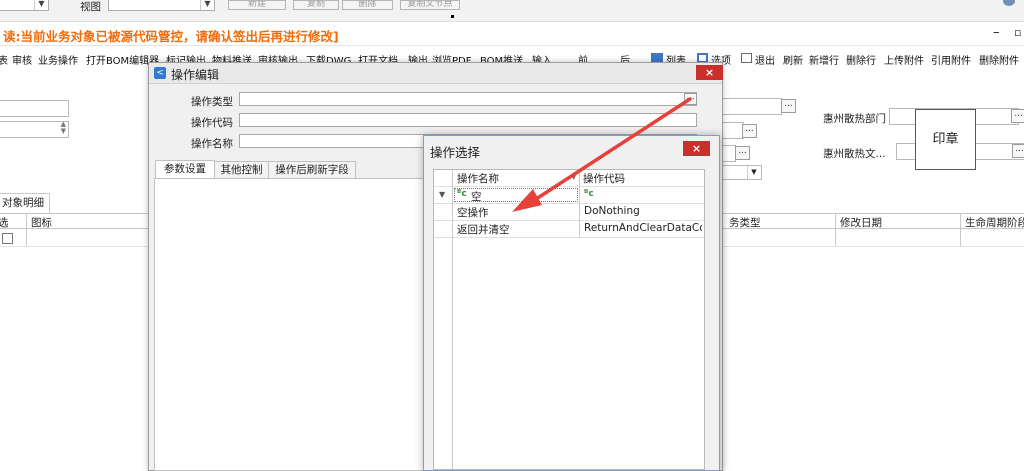  I want to click on arrow-shaft, so click(610, 151).